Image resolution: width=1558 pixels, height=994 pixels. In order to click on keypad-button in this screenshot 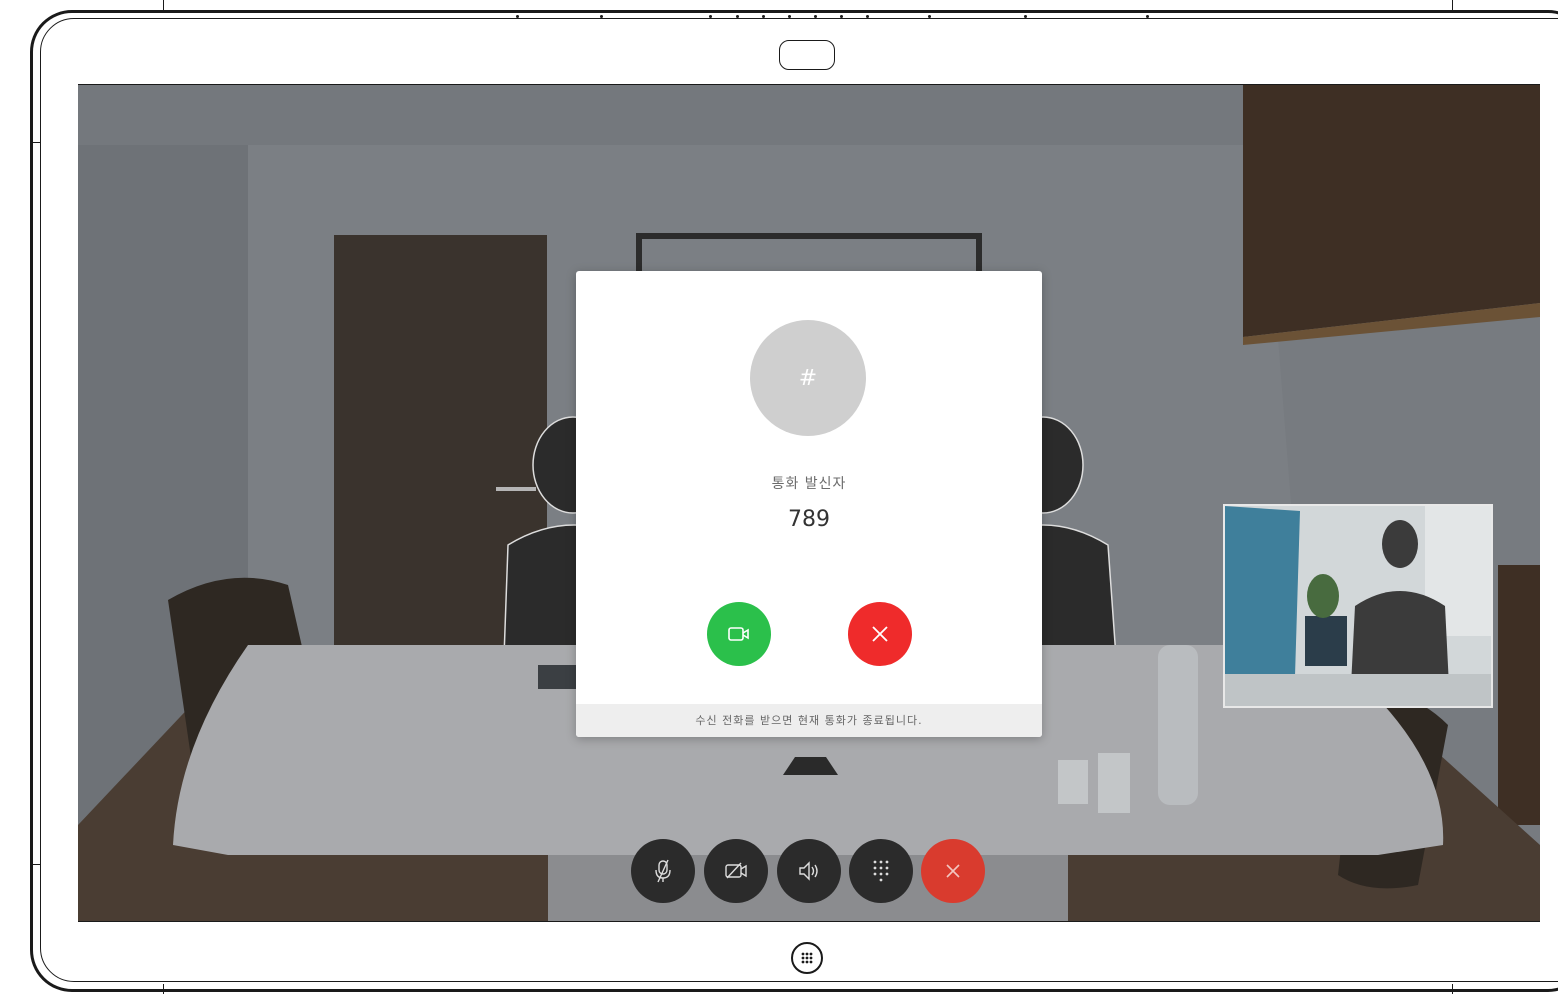, I will do `click(881, 871)`.